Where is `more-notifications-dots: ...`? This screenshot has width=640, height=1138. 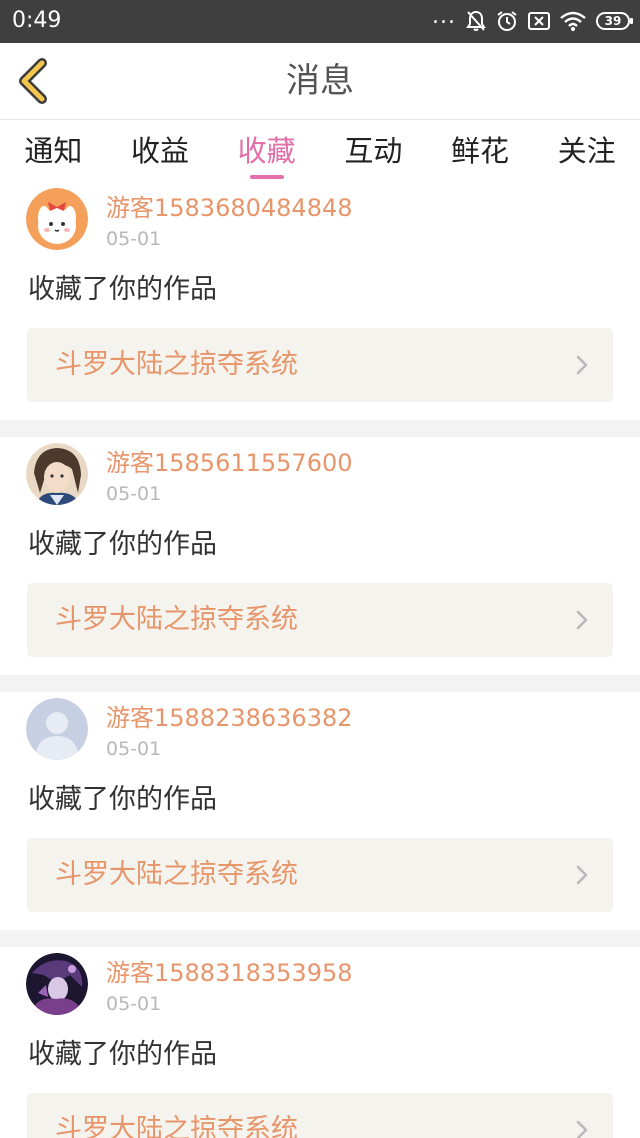
more-notifications-dots: ... is located at coordinates (444, 16).